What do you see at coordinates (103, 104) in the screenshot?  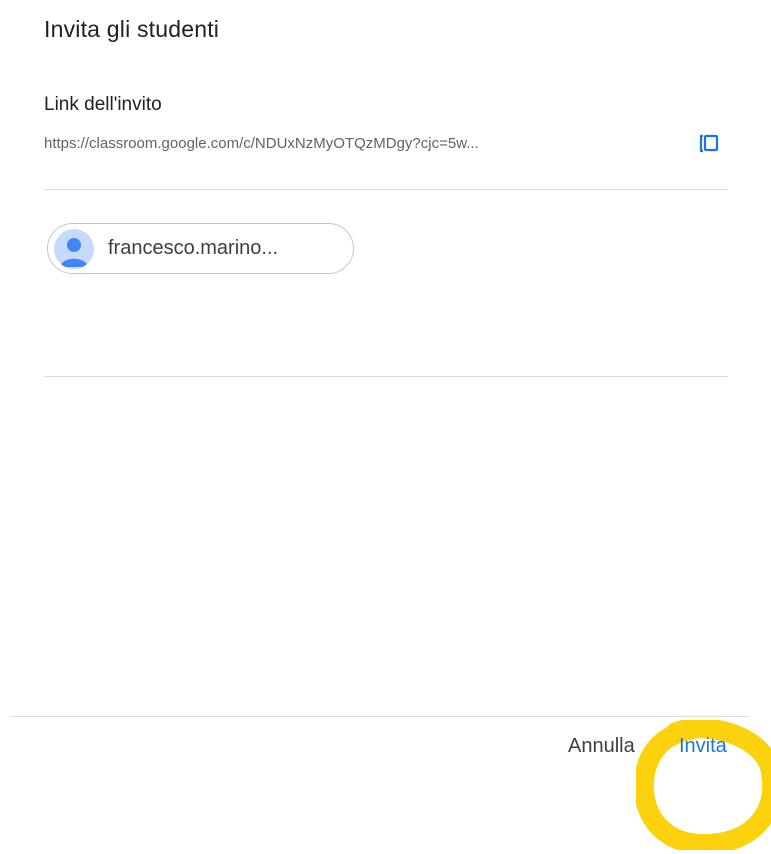 I see `invite-link-label: Link dell'invito` at bounding box center [103, 104].